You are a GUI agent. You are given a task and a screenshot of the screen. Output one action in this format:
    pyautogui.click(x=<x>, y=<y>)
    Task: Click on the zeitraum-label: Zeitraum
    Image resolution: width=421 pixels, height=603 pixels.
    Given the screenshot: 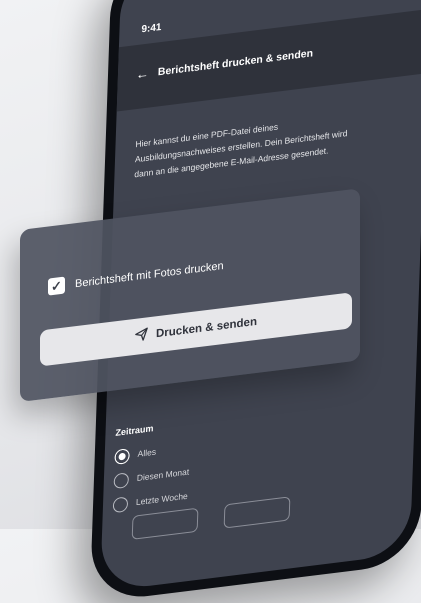 What is the action you would take?
    pyautogui.click(x=134, y=430)
    